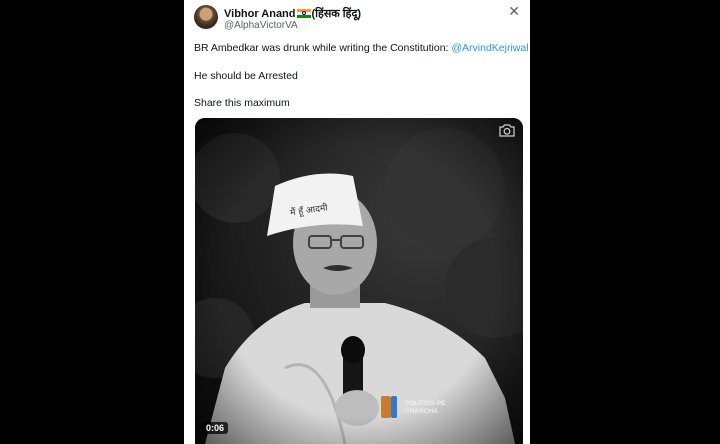 The height and width of the screenshot is (444, 720). Describe the element at coordinates (514, 11) in the screenshot. I see `close-icon: ✕` at that location.